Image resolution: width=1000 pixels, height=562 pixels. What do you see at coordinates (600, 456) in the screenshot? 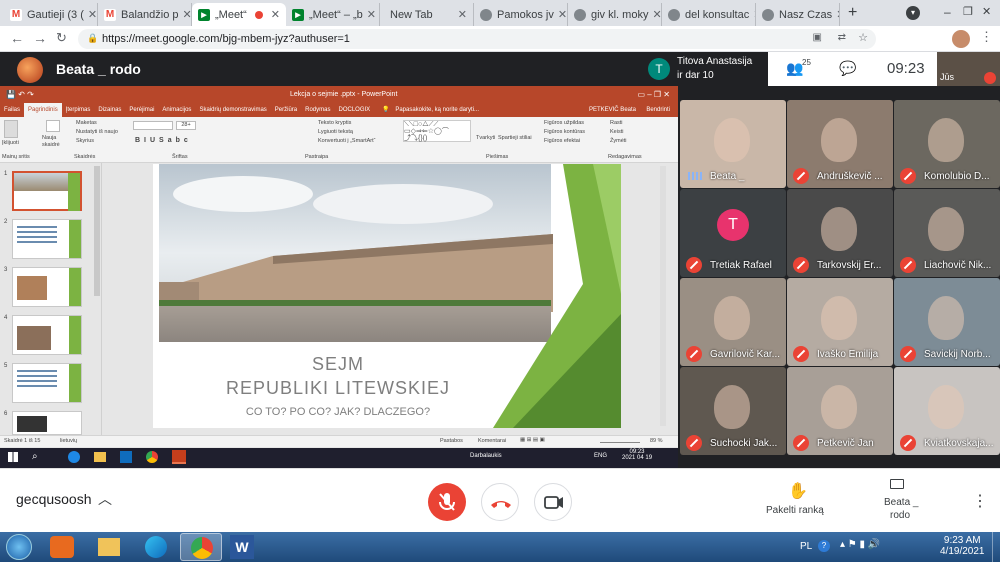
I see `input-language: ENG` at bounding box center [600, 456].